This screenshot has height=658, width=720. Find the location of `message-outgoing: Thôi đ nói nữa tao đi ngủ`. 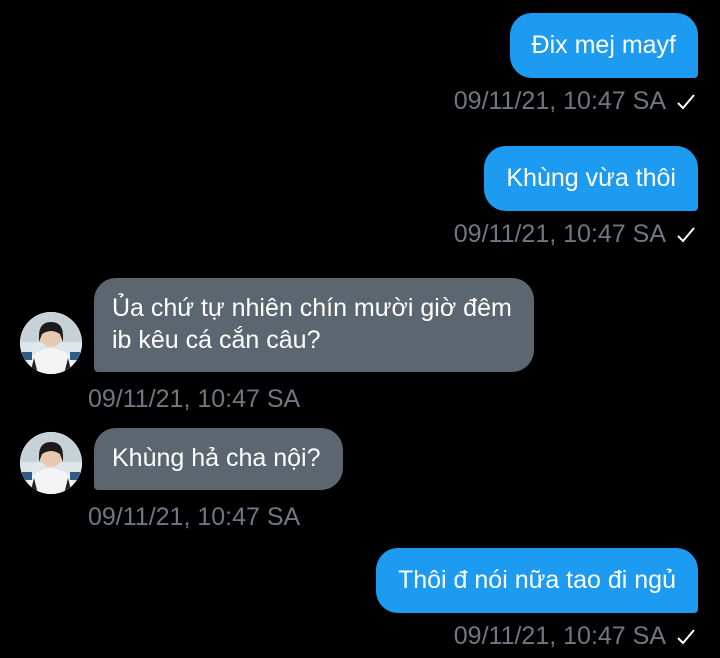

message-outgoing: Thôi đ nói nữa tao đi ngủ is located at coordinates (536, 580).